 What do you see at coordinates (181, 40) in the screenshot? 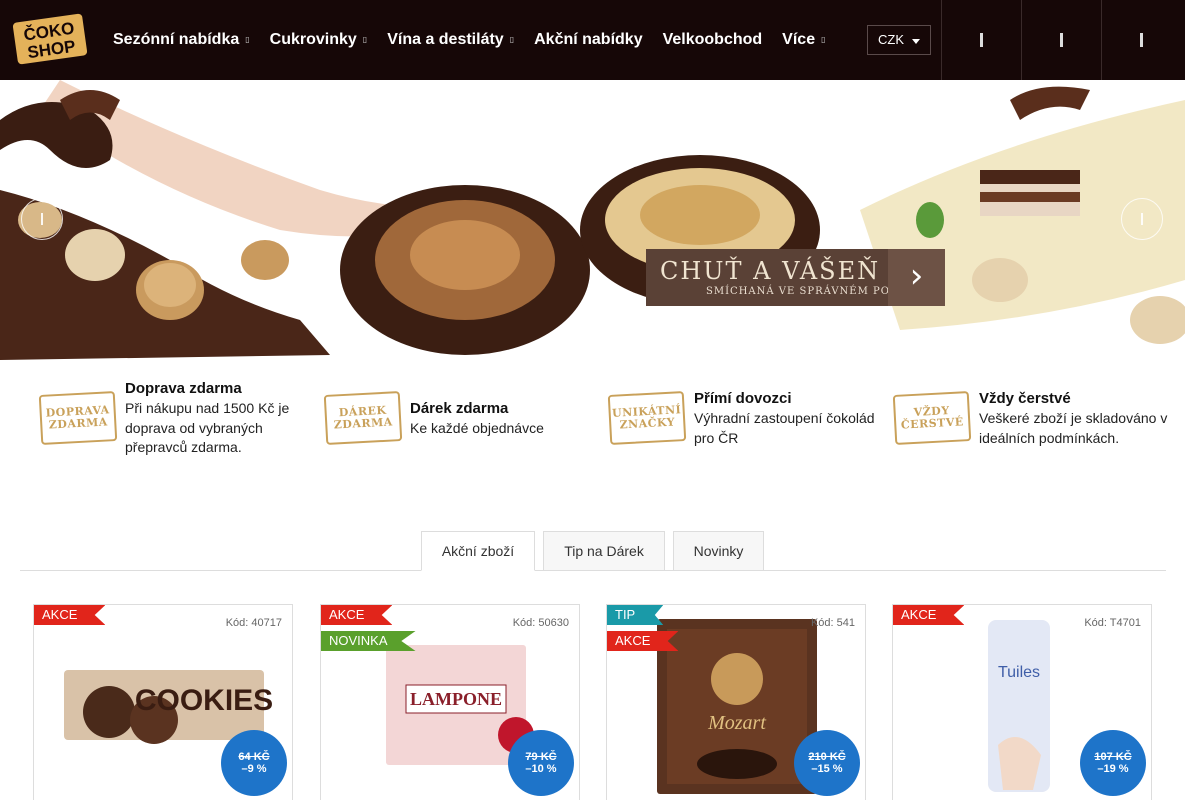
I see `nav-item-seasonal: Sezónní nabídka ▯` at bounding box center [181, 40].